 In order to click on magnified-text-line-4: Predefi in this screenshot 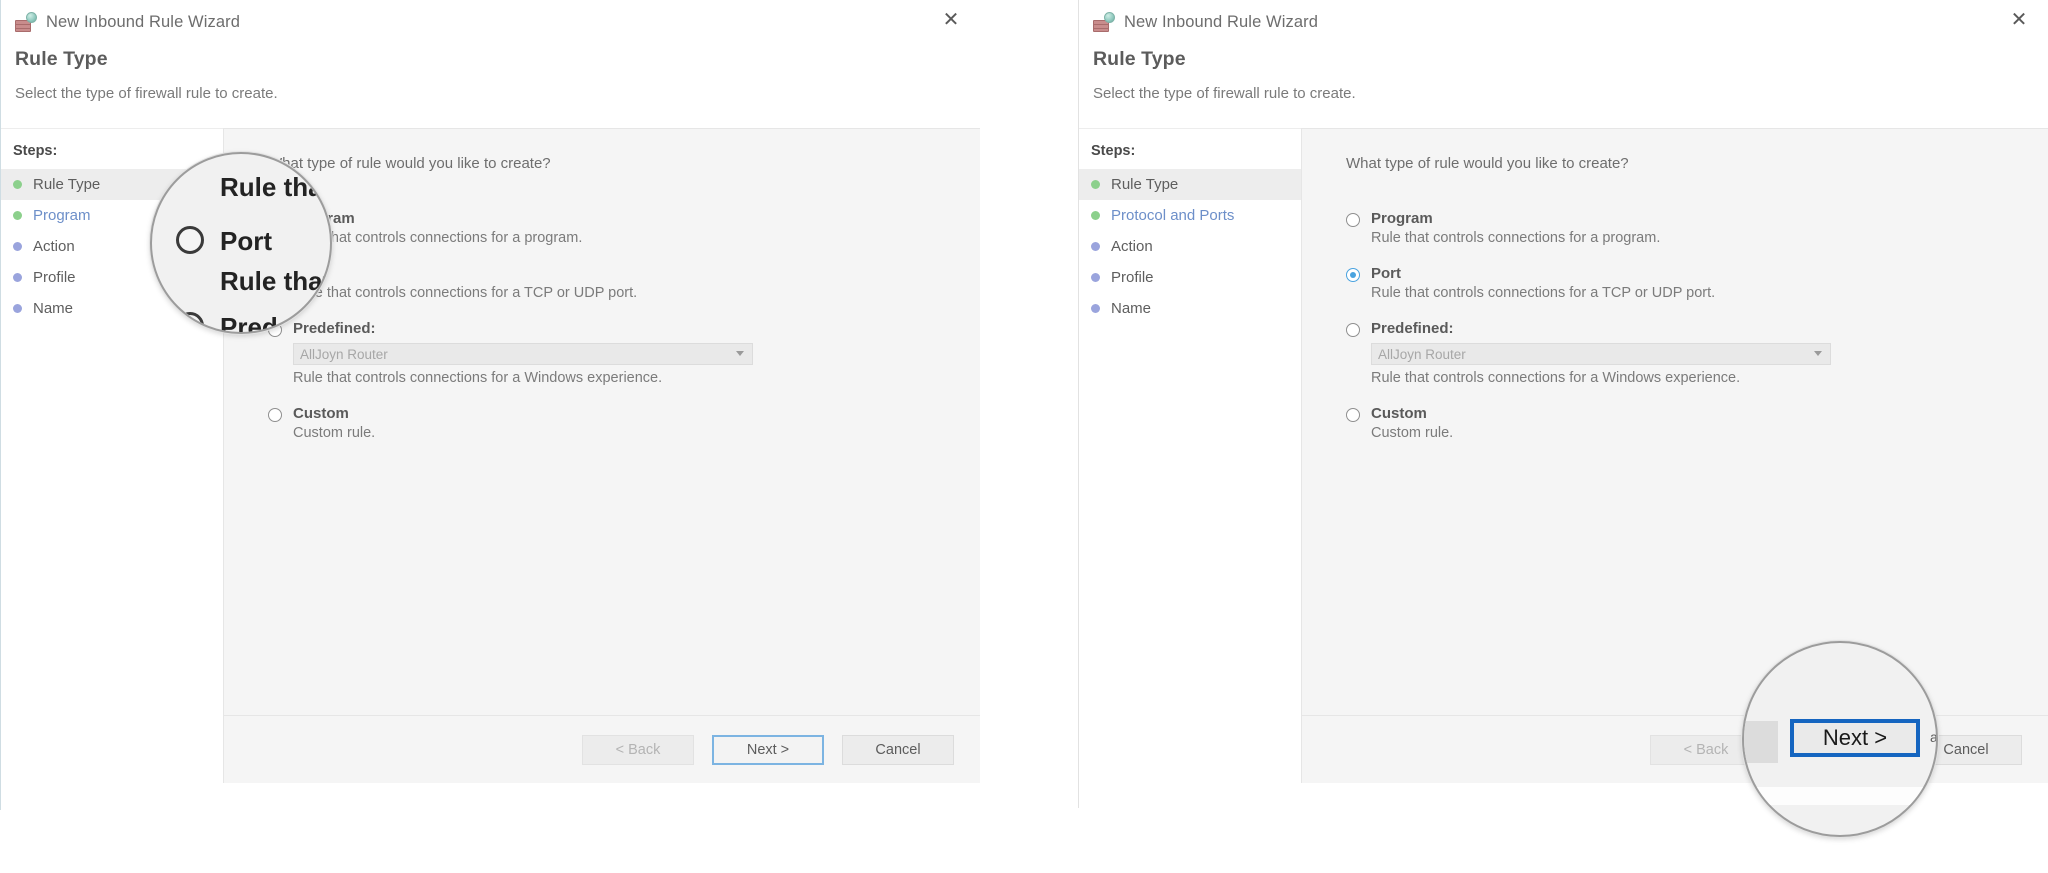, I will do `click(264, 323)`.